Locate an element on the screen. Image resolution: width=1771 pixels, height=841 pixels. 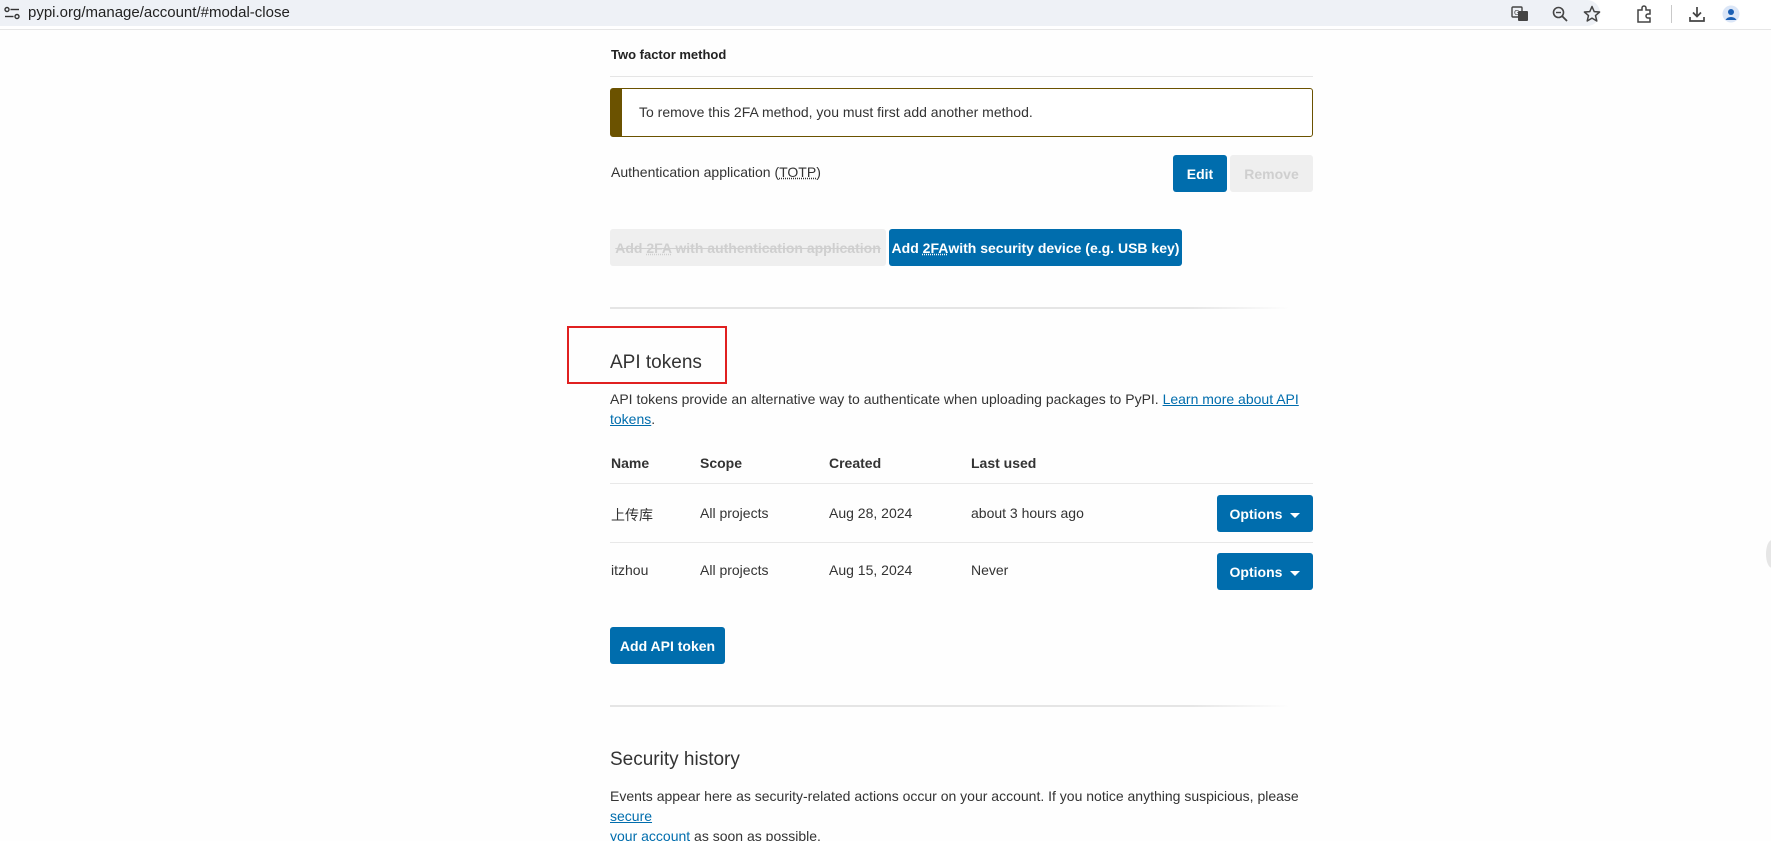
token-created: Aug 28, 2024 is located at coordinates (870, 513).